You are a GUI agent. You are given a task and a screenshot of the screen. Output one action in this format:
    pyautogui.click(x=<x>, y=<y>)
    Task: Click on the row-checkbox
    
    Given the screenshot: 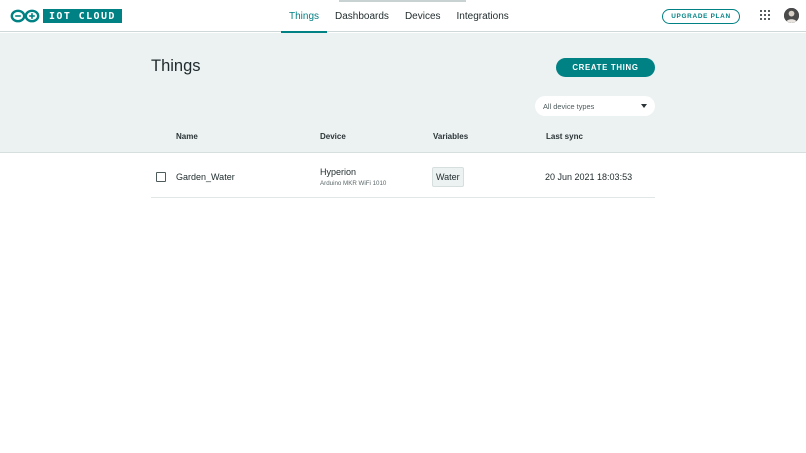 What is the action you would take?
    pyautogui.click(x=161, y=177)
    